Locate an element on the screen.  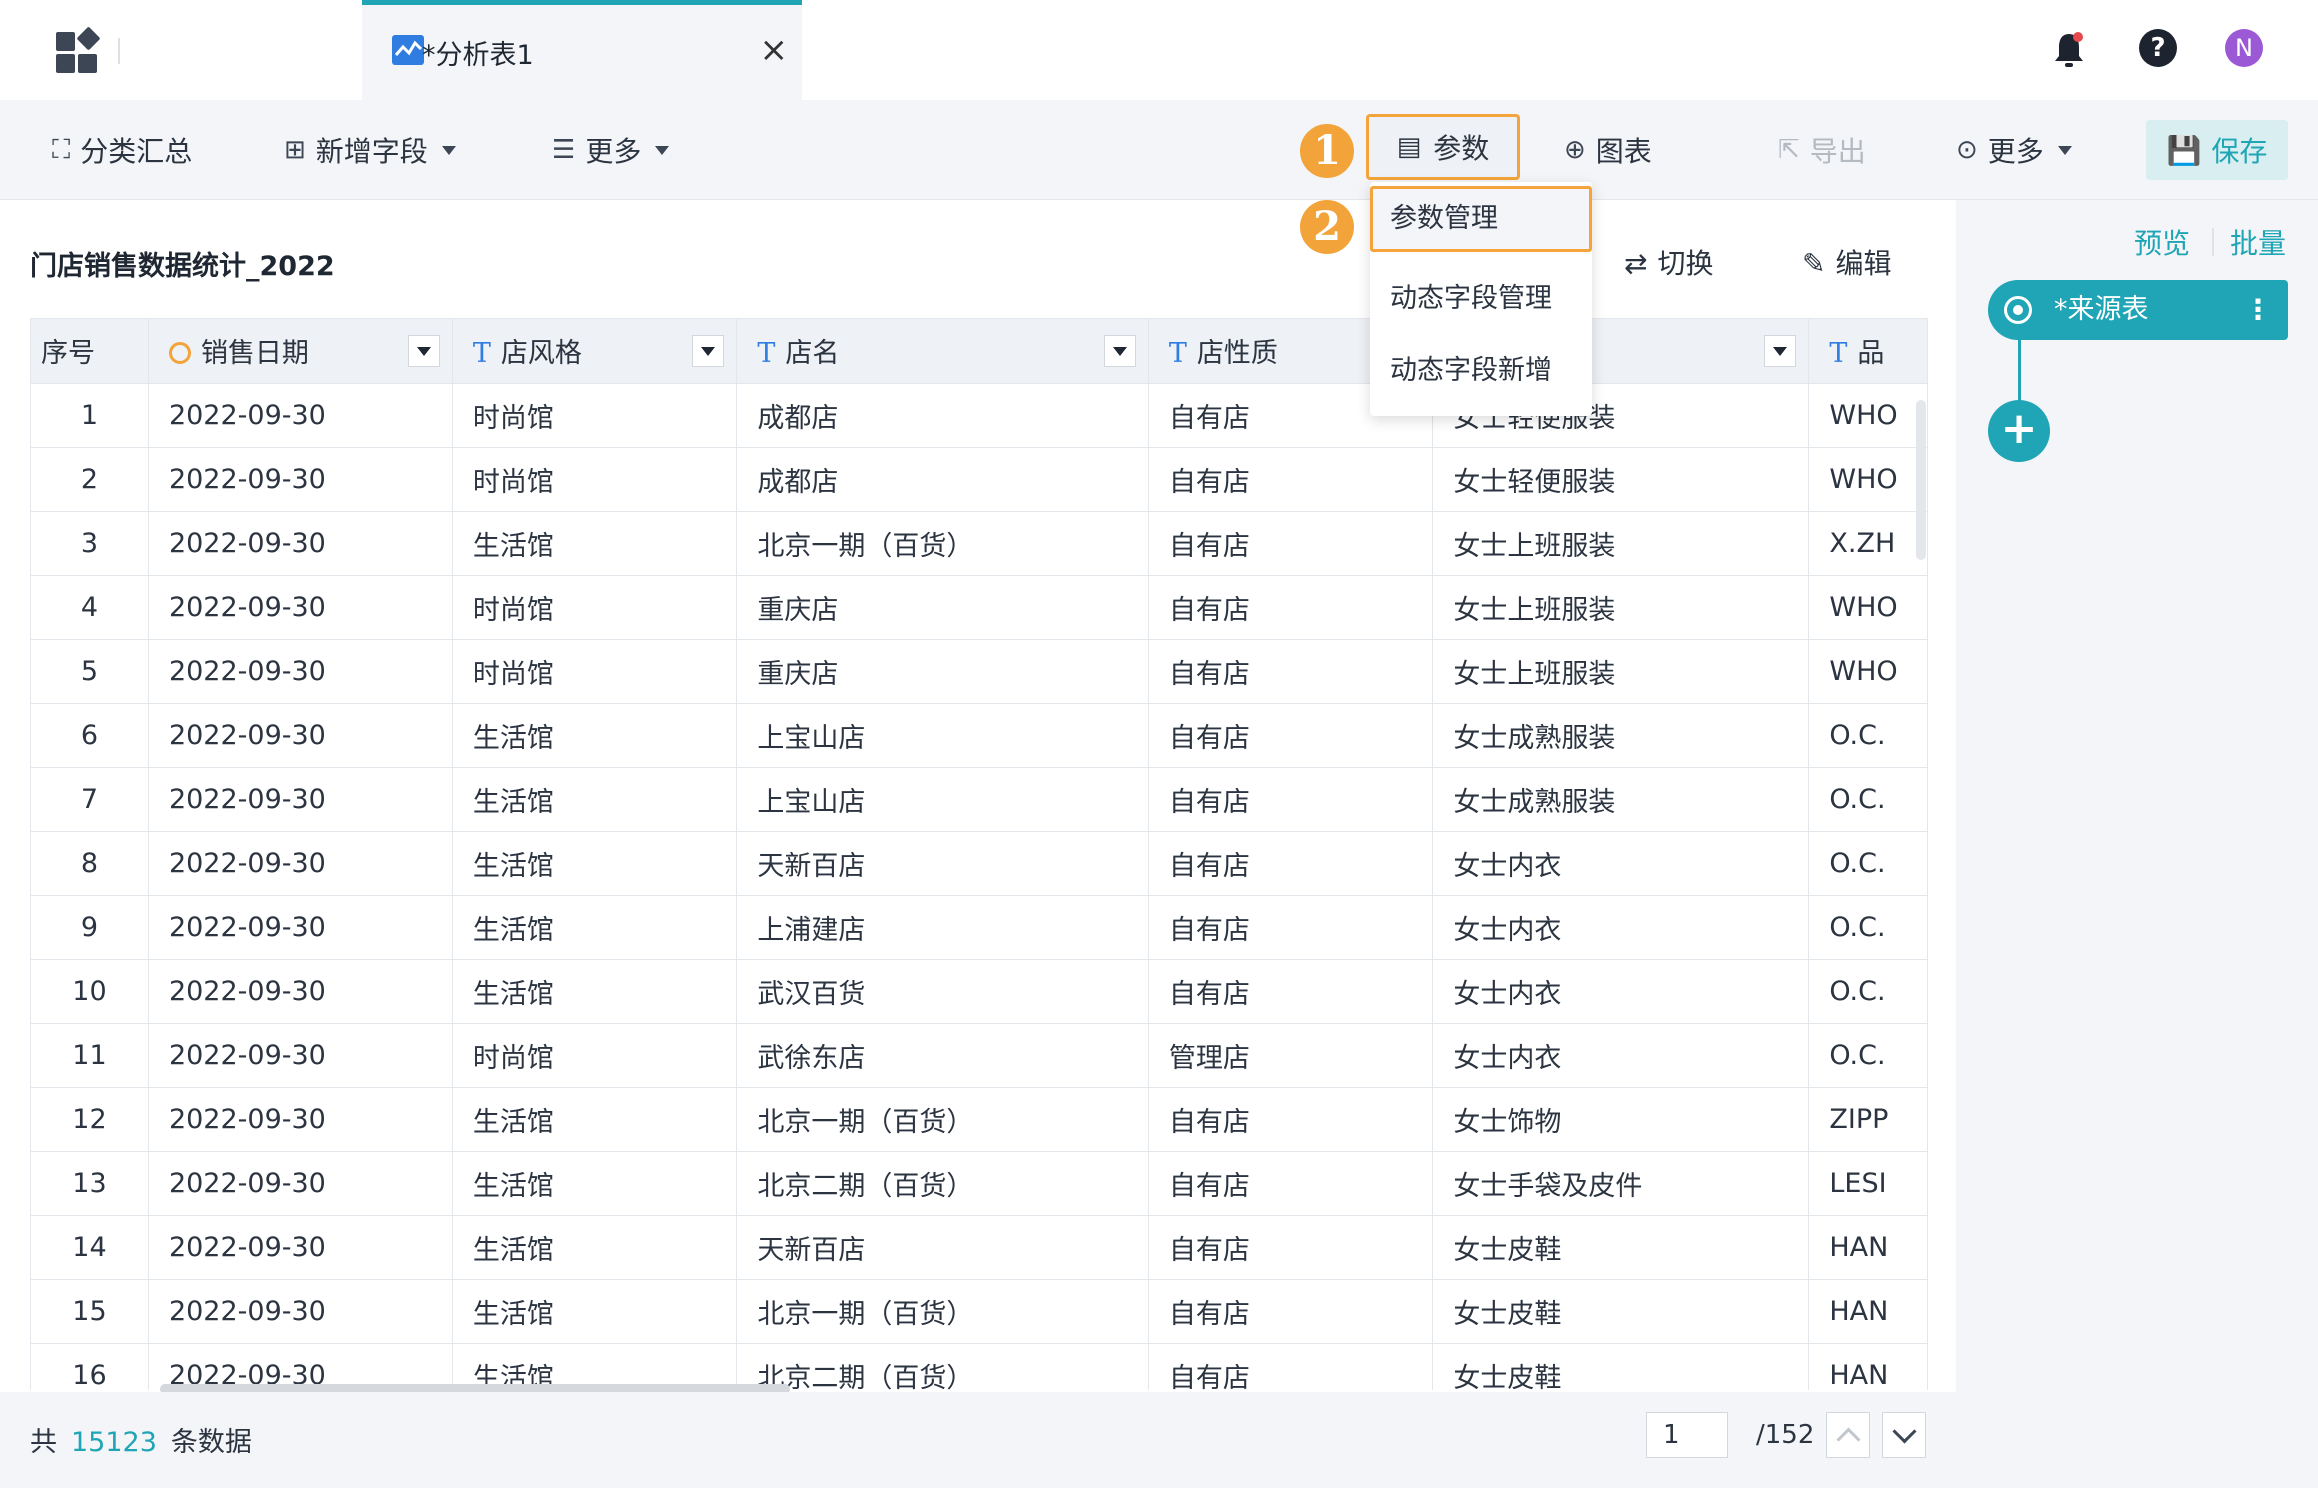
avatar: N is located at coordinates (2244, 48).